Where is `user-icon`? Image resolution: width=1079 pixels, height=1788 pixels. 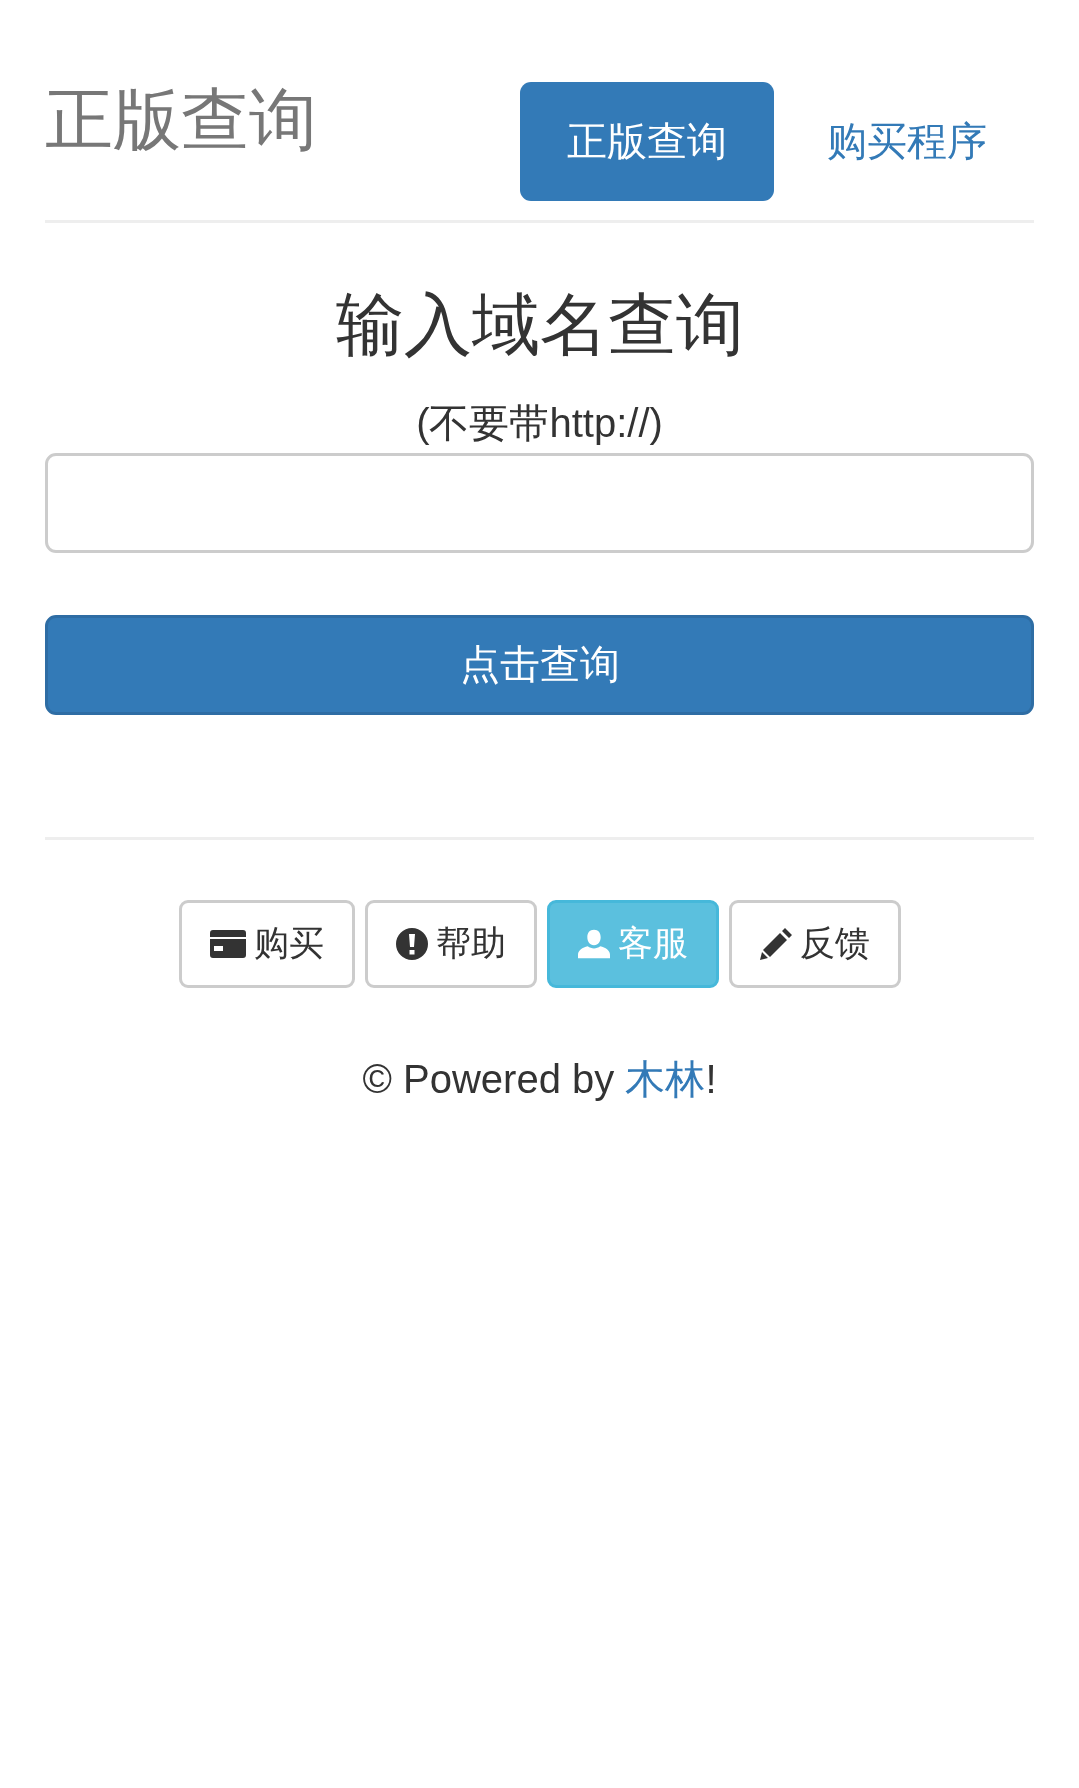 user-icon is located at coordinates (593, 943).